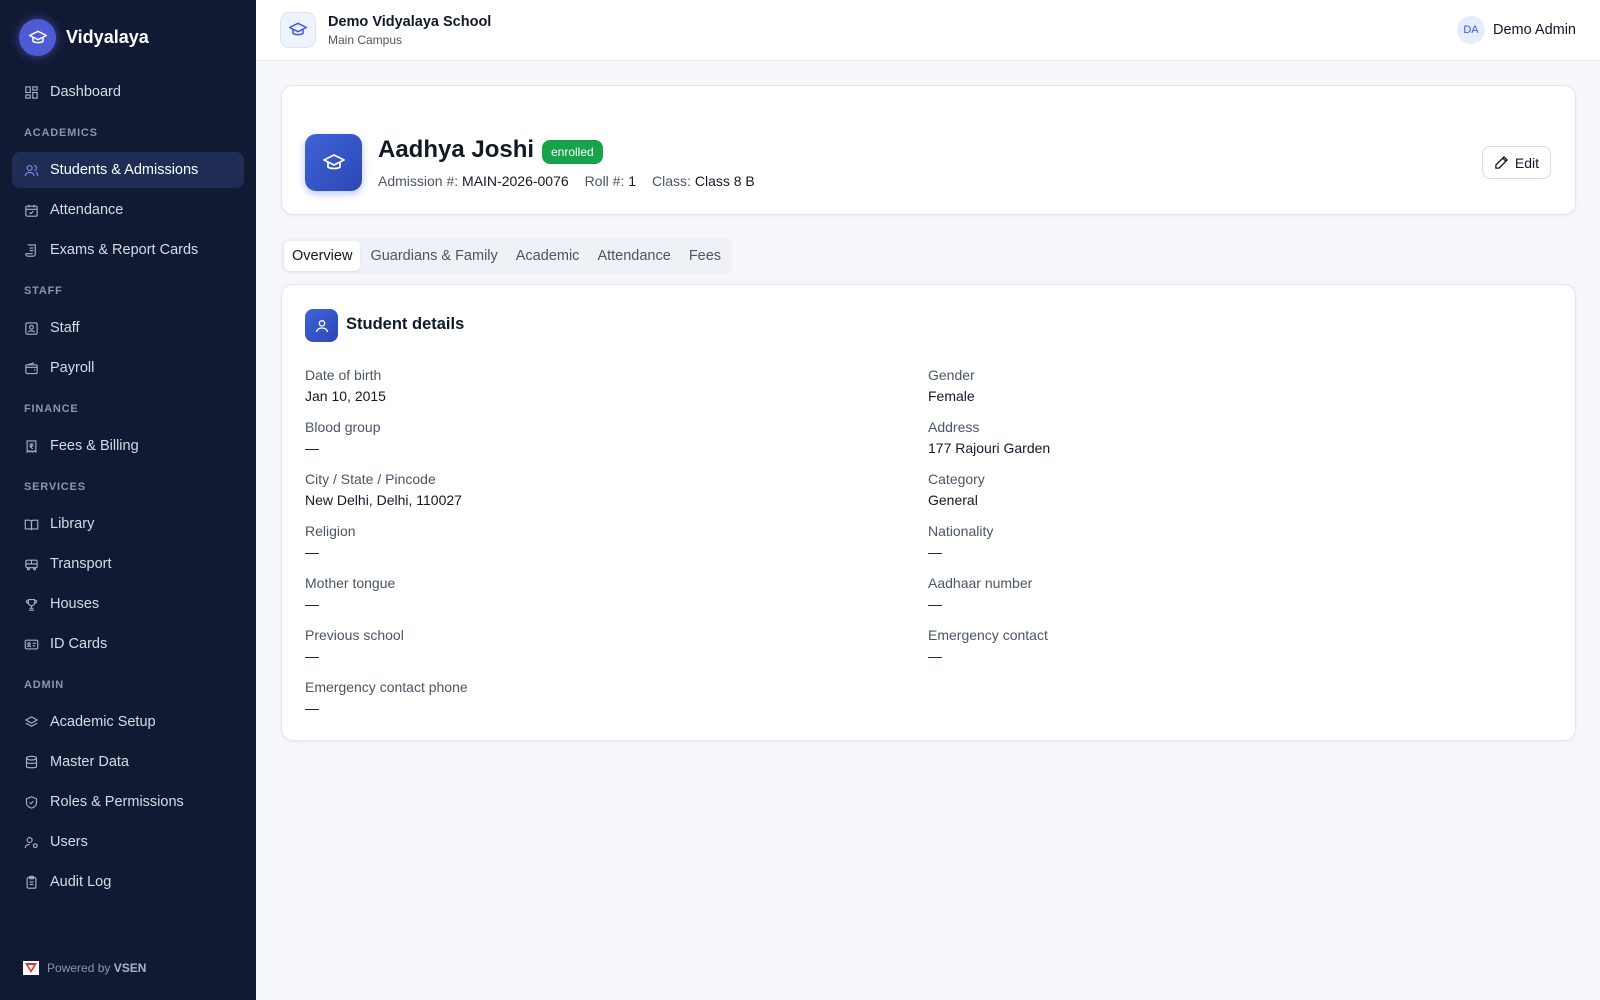  I want to click on sidebar-item-users: Users, so click(128, 842).